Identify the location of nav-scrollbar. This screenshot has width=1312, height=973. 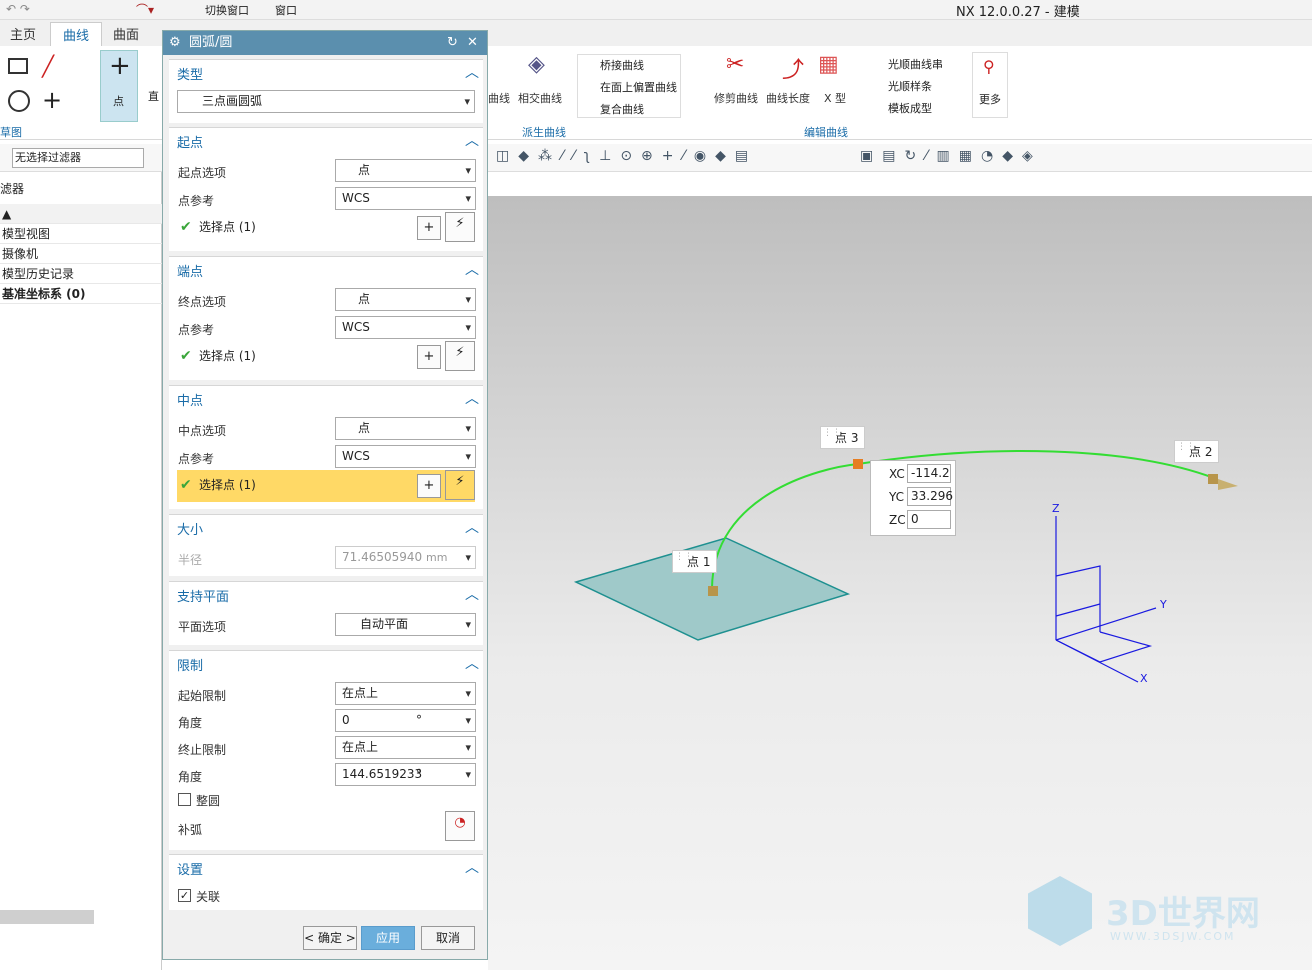
(47, 917).